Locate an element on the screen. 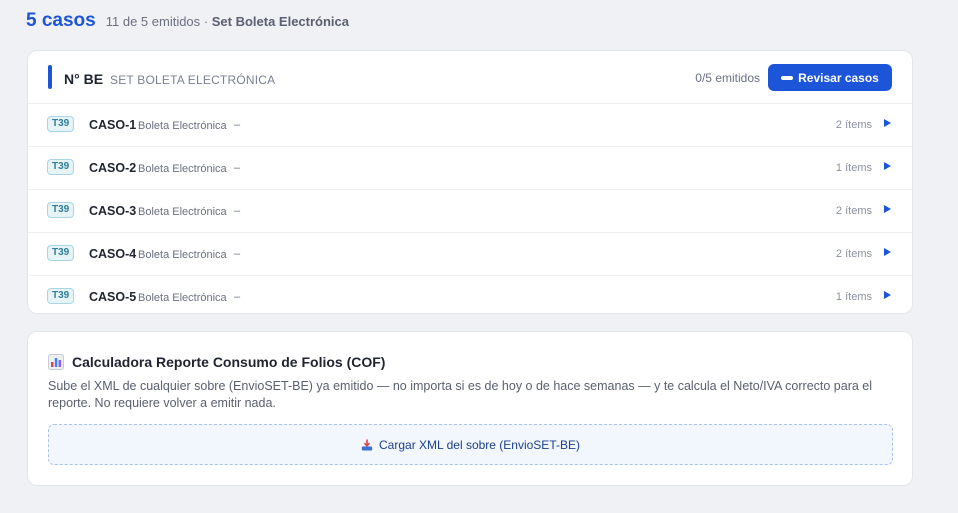 The image size is (958, 513). review-cases-button: Revisar casos is located at coordinates (830, 77).